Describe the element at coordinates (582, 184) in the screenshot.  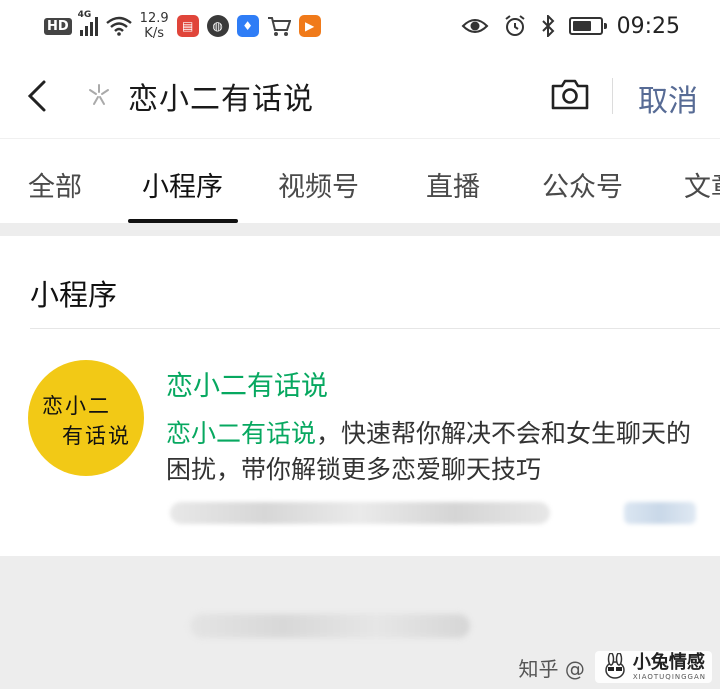
I see `tab-official-accounts: 公众号` at that location.